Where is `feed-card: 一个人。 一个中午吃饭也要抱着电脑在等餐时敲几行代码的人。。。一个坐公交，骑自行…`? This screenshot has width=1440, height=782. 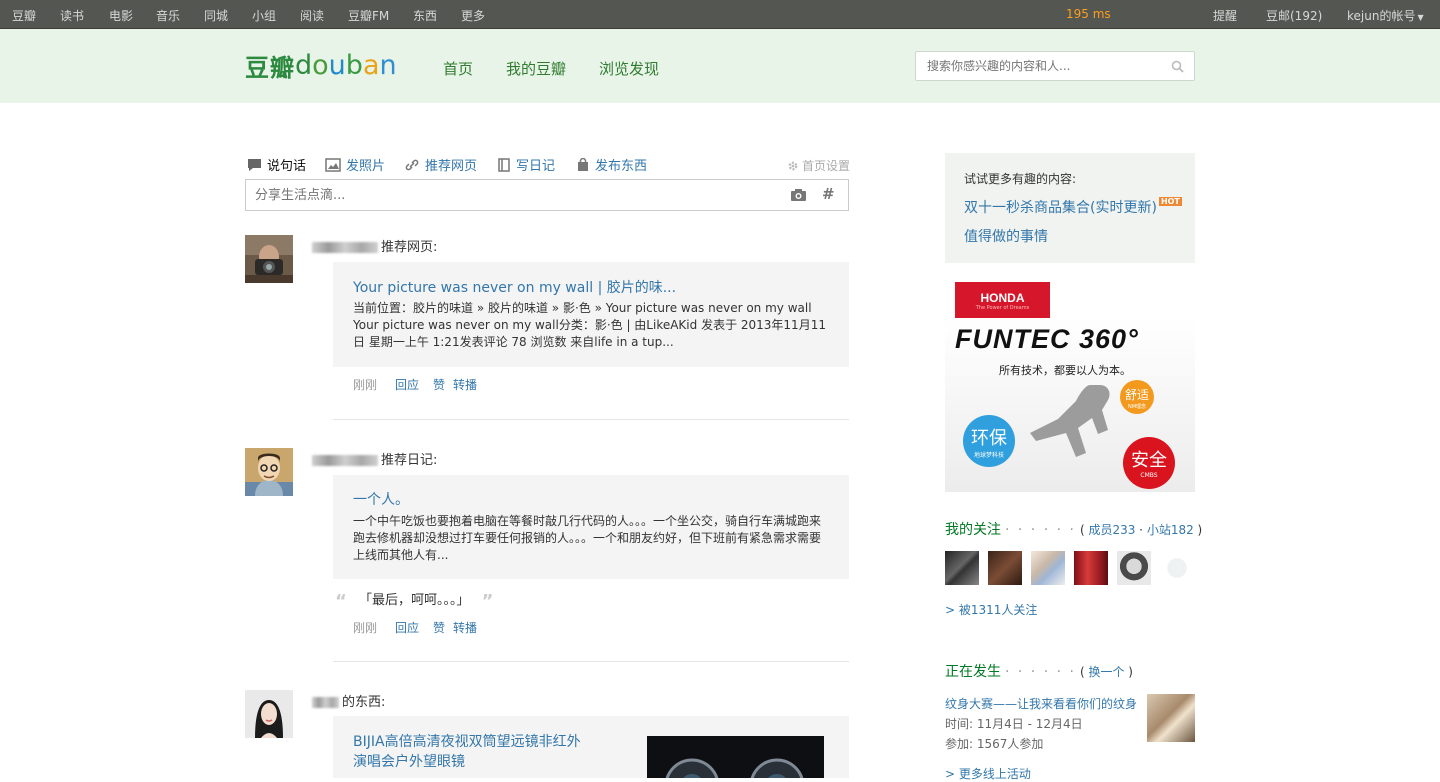
feed-card: 一个人。 一个中午吃饭也要抱着电脑在等餐时敲几行代码的人。。。一个坐公交，骑自行… is located at coordinates (591, 527).